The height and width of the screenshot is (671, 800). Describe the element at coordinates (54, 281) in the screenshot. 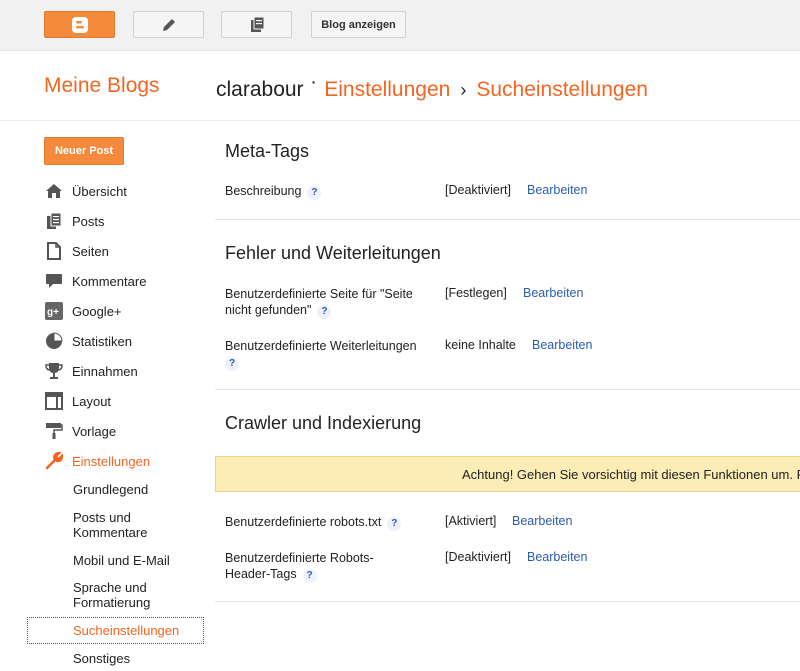

I see `comment-icon` at that location.